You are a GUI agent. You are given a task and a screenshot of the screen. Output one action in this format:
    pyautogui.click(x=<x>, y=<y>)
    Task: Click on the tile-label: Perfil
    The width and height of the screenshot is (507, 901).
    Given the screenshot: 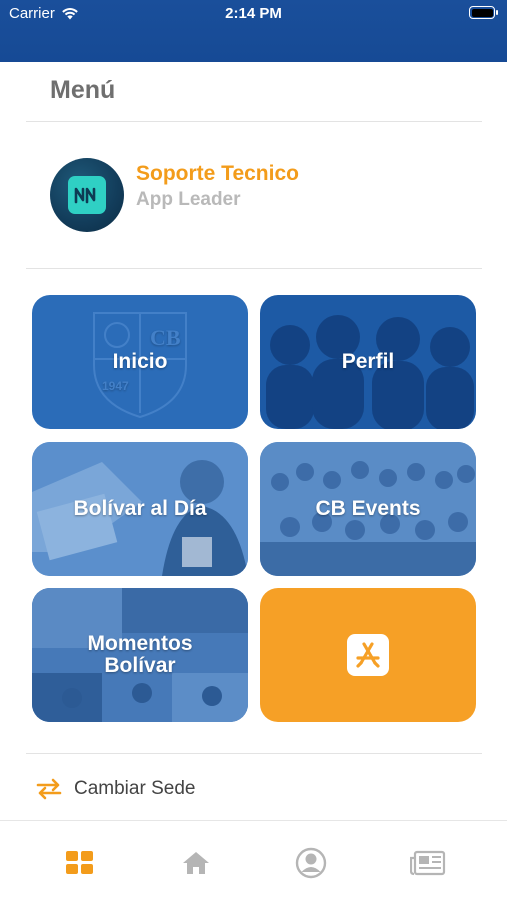 What is the action you would take?
    pyautogui.click(x=368, y=361)
    